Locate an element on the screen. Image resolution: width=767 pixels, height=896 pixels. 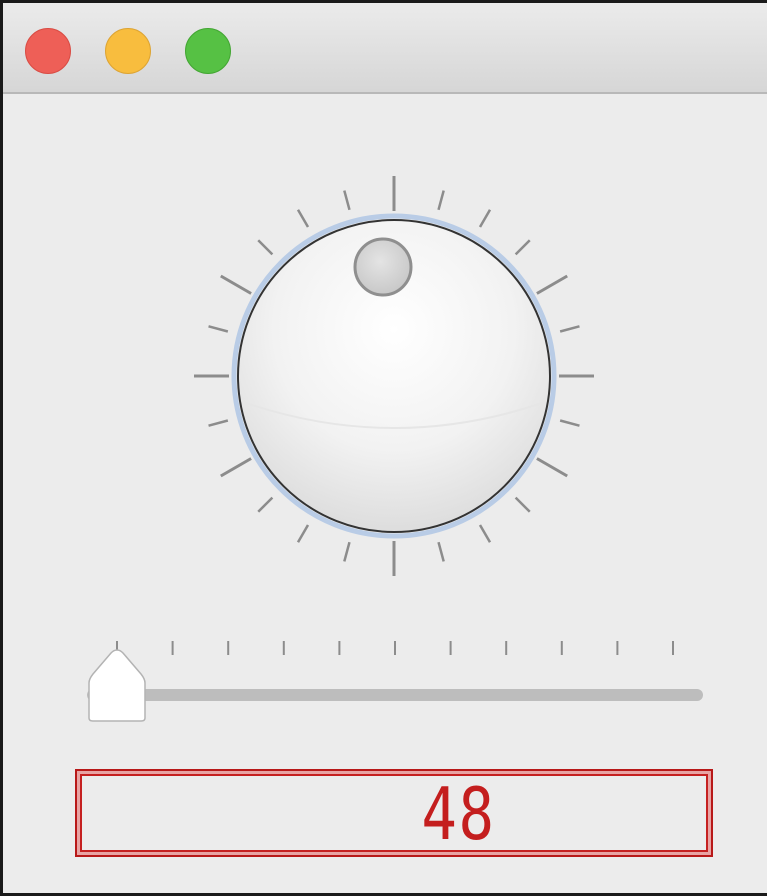
lcd-value: 48 is located at coordinates (458, 814).